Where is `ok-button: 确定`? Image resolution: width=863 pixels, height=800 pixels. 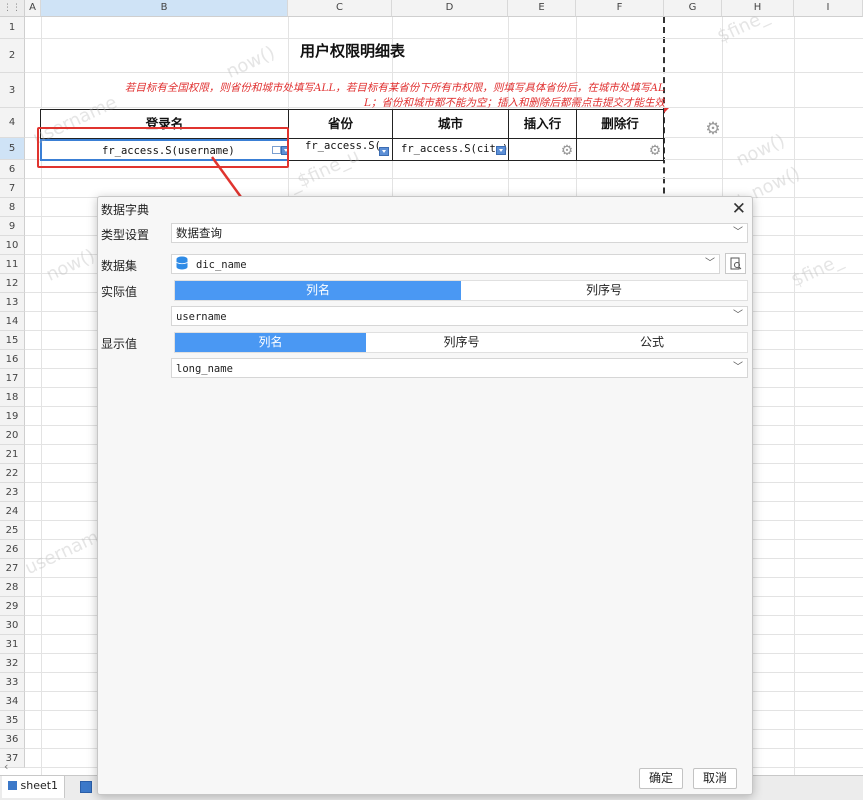
ok-button: 确定 is located at coordinates (661, 778).